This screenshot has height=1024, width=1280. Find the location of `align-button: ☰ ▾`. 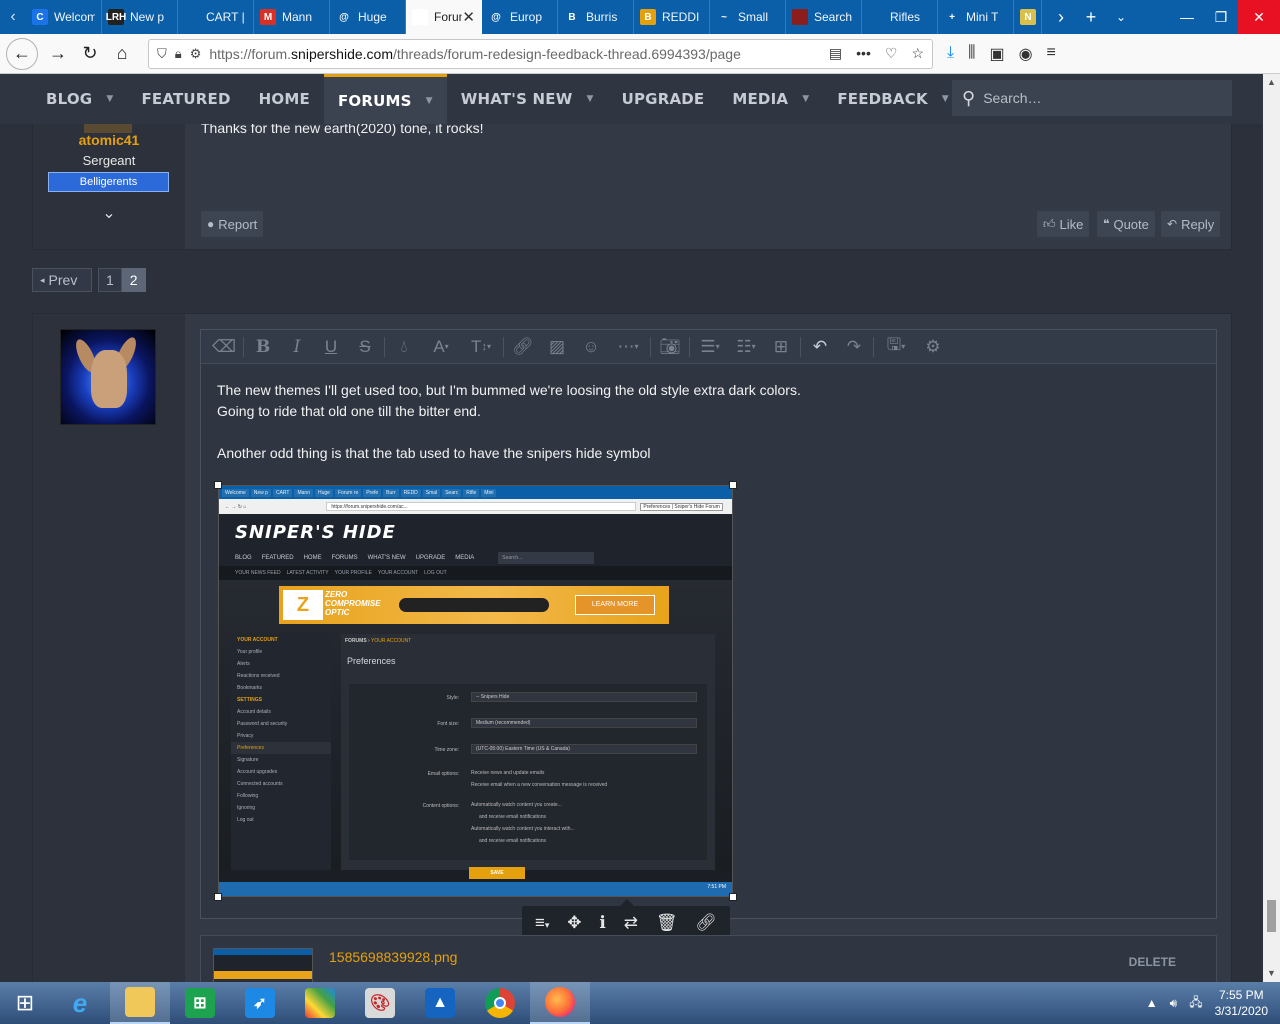

align-button: ☰ ▾ is located at coordinates (710, 347).